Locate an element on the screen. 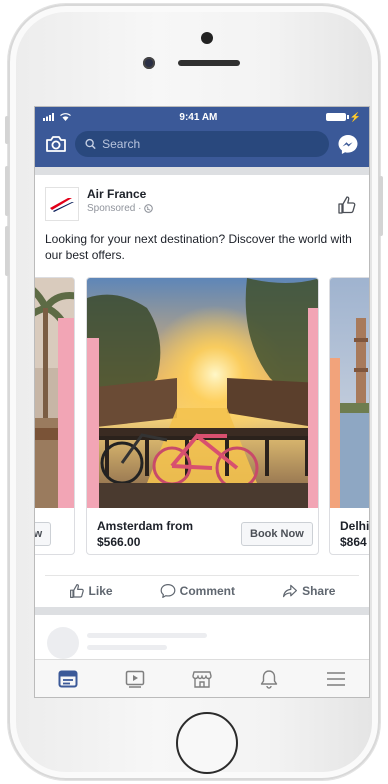 The image size is (388, 784). comment-button: Comment is located at coordinates (197, 591).